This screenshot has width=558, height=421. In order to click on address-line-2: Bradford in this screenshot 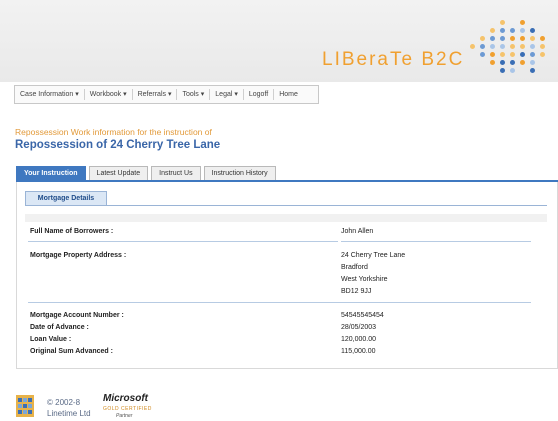, I will do `click(354, 267)`.